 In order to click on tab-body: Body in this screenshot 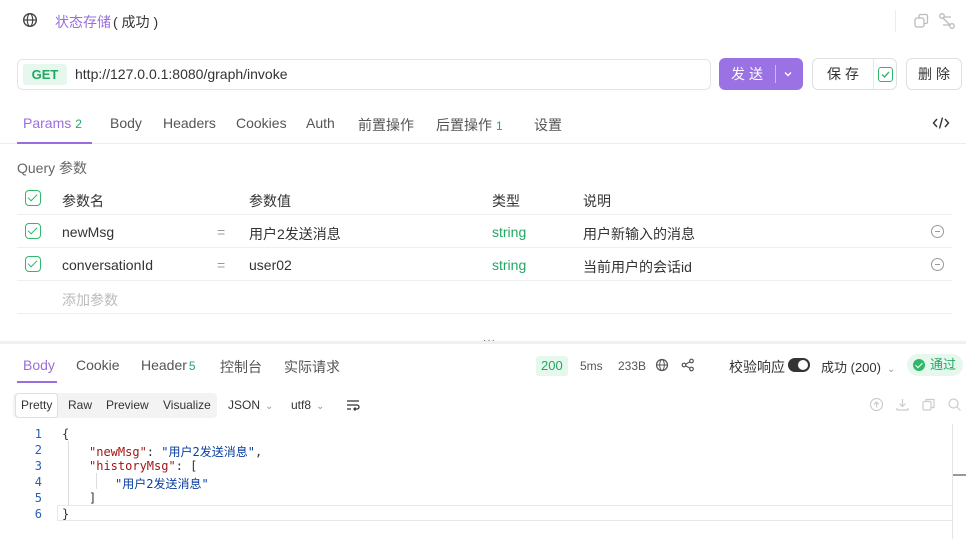, I will do `click(126, 123)`.